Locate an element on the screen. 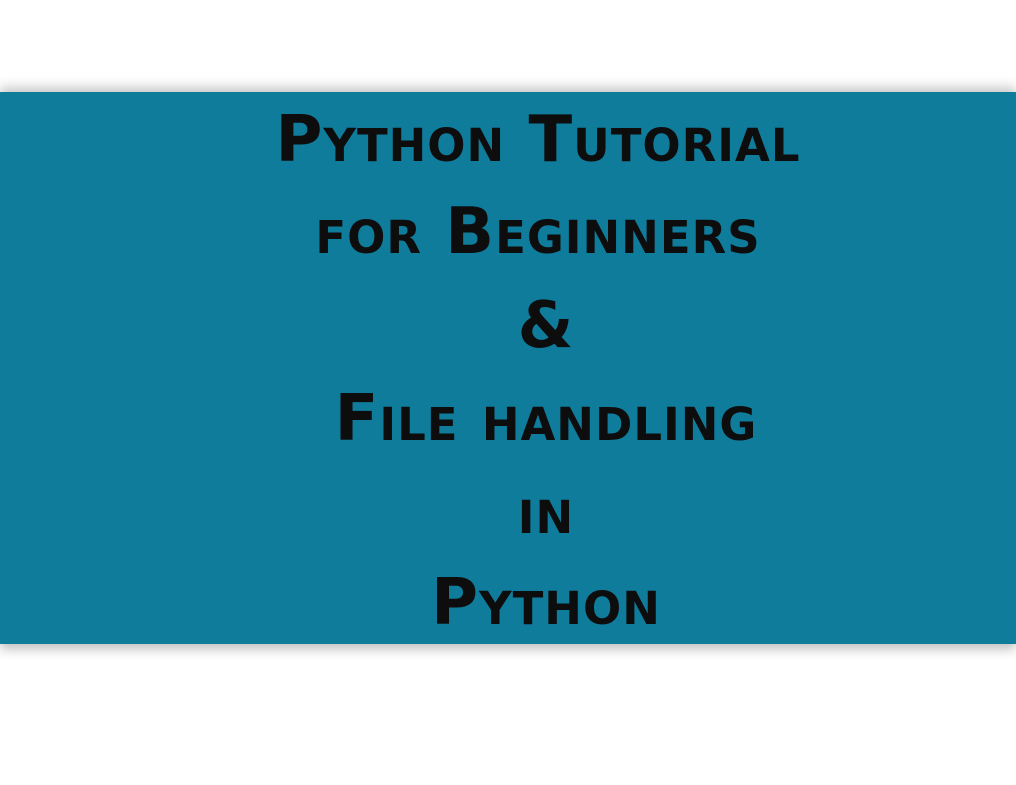  title-line-1: Python Tutorial is located at coordinates (538, 140).